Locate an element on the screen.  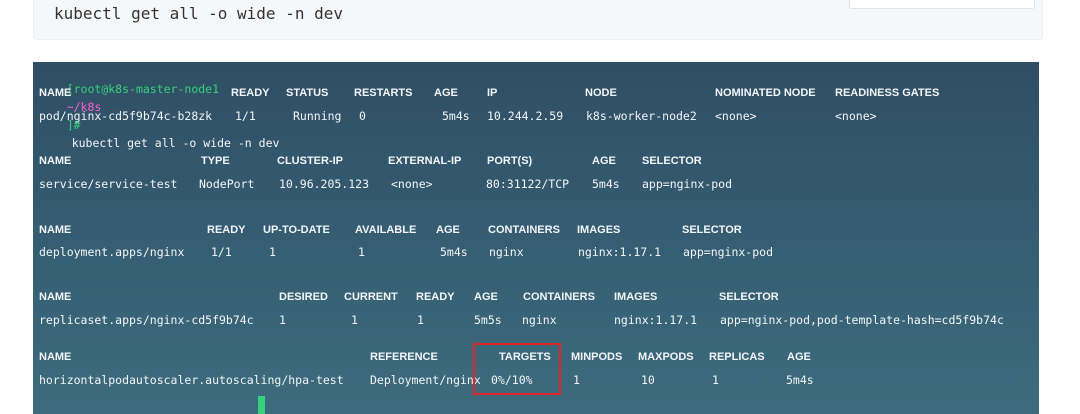
col-header: MAXPODS is located at coordinates (666, 357).